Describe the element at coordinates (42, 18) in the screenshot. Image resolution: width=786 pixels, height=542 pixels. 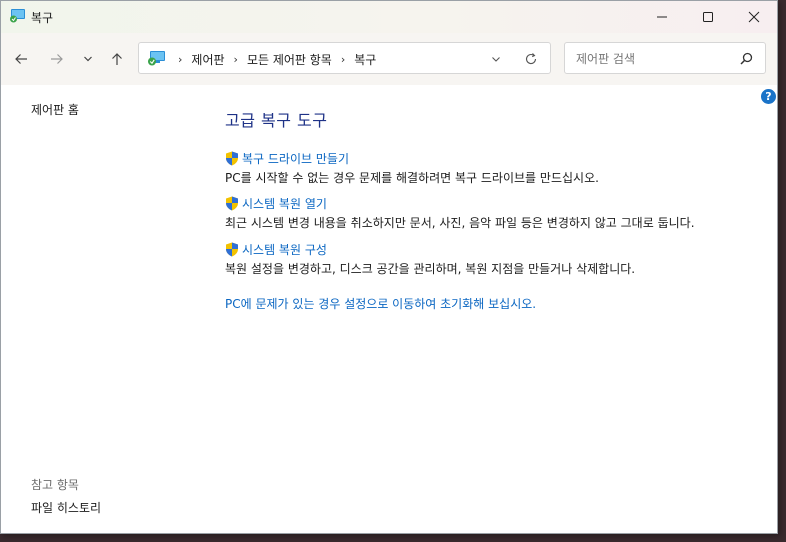
I see `window-title: 복구` at that location.